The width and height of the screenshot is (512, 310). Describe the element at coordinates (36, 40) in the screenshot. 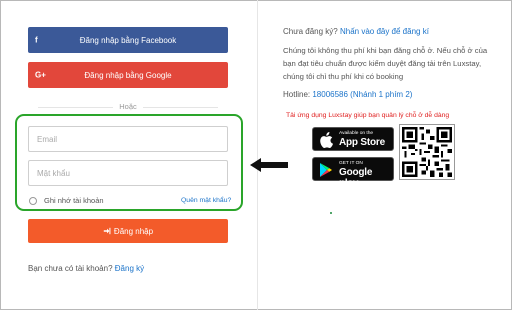

I see `facebook-icon: f` at that location.